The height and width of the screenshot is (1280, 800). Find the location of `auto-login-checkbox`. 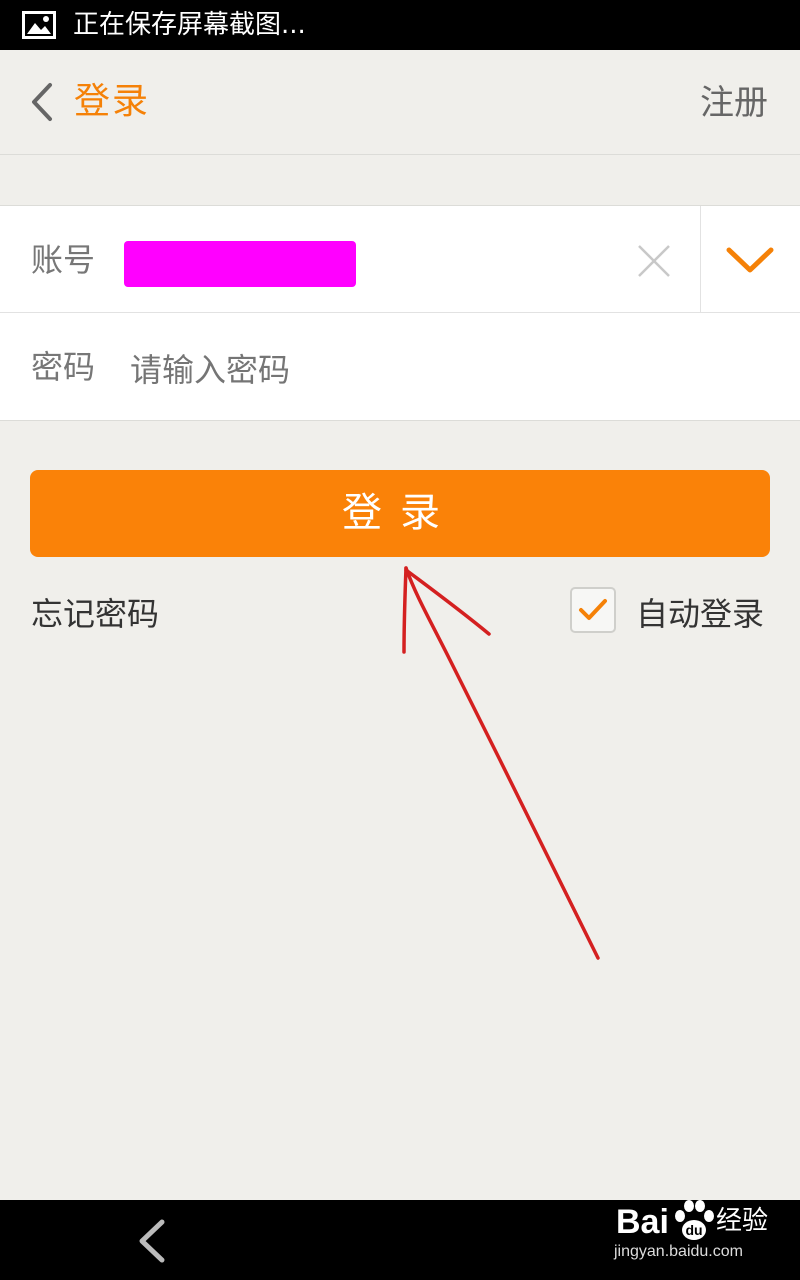

auto-login-checkbox is located at coordinates (593, 610).